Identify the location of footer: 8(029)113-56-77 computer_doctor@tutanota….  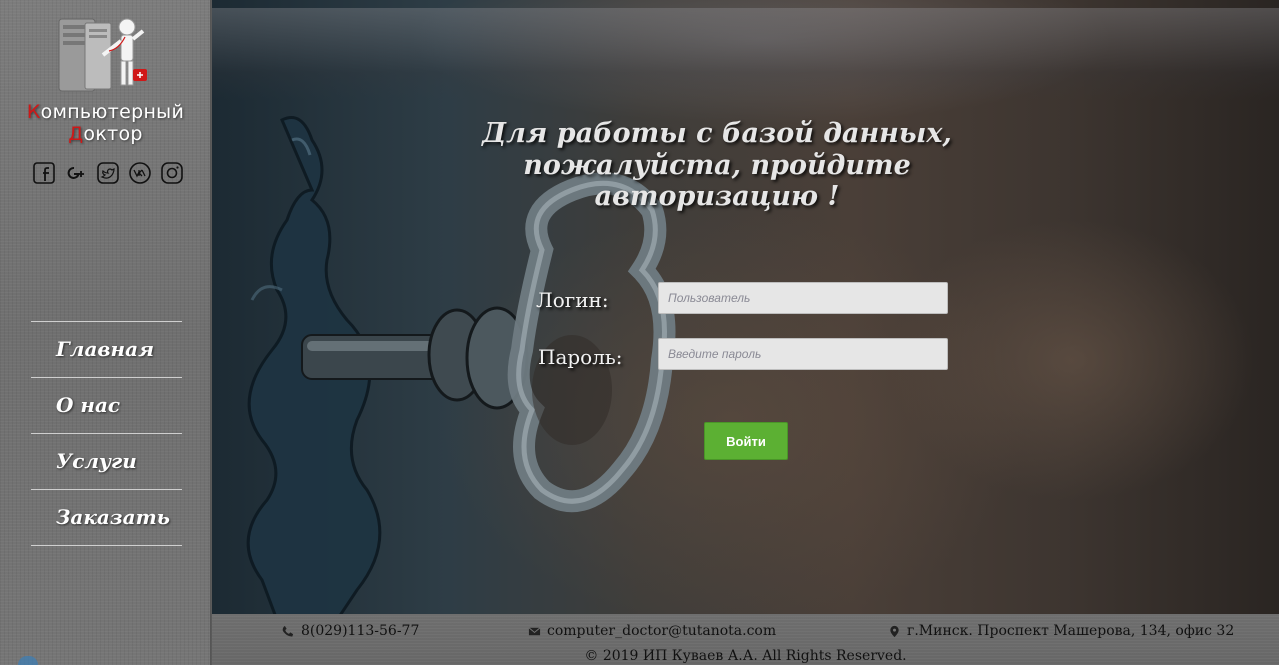
(745, 639).